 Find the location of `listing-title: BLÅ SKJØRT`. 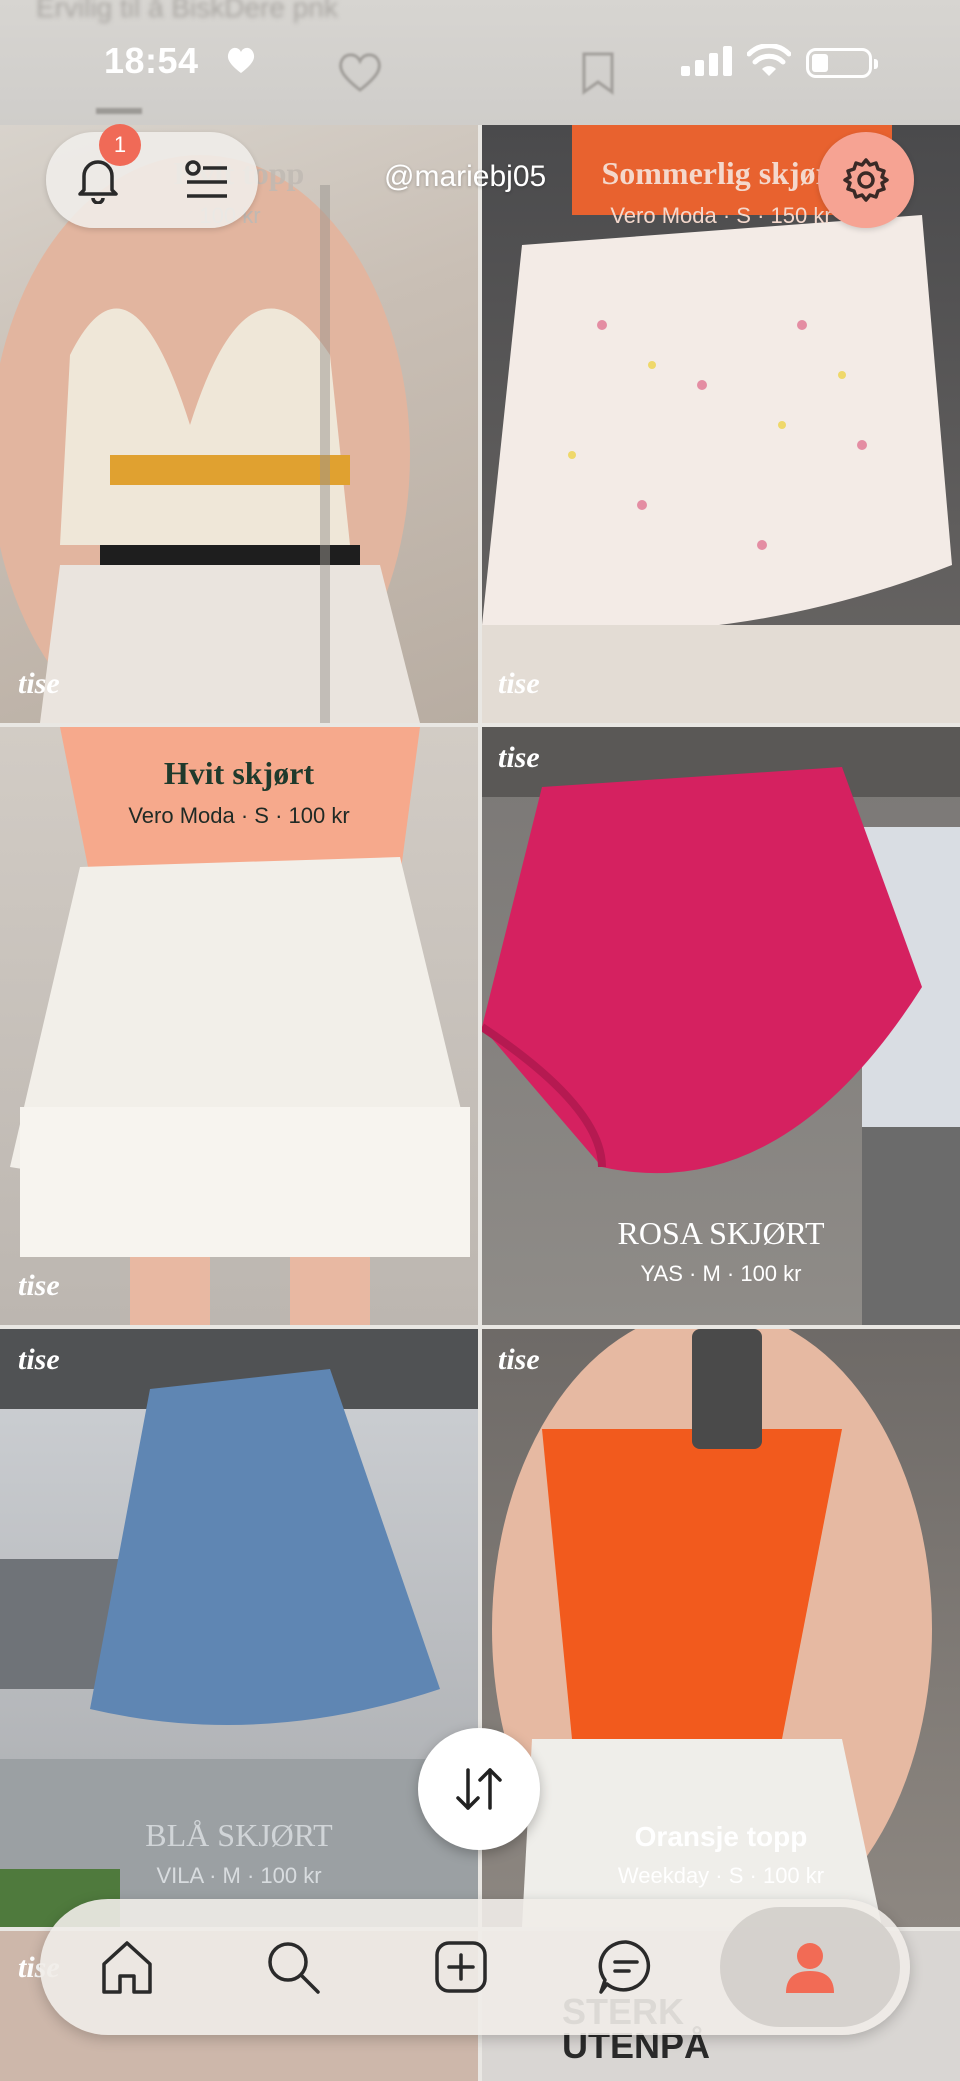

listing-title: BLÅ SKJØRT is located at coordinates (239, 1835).